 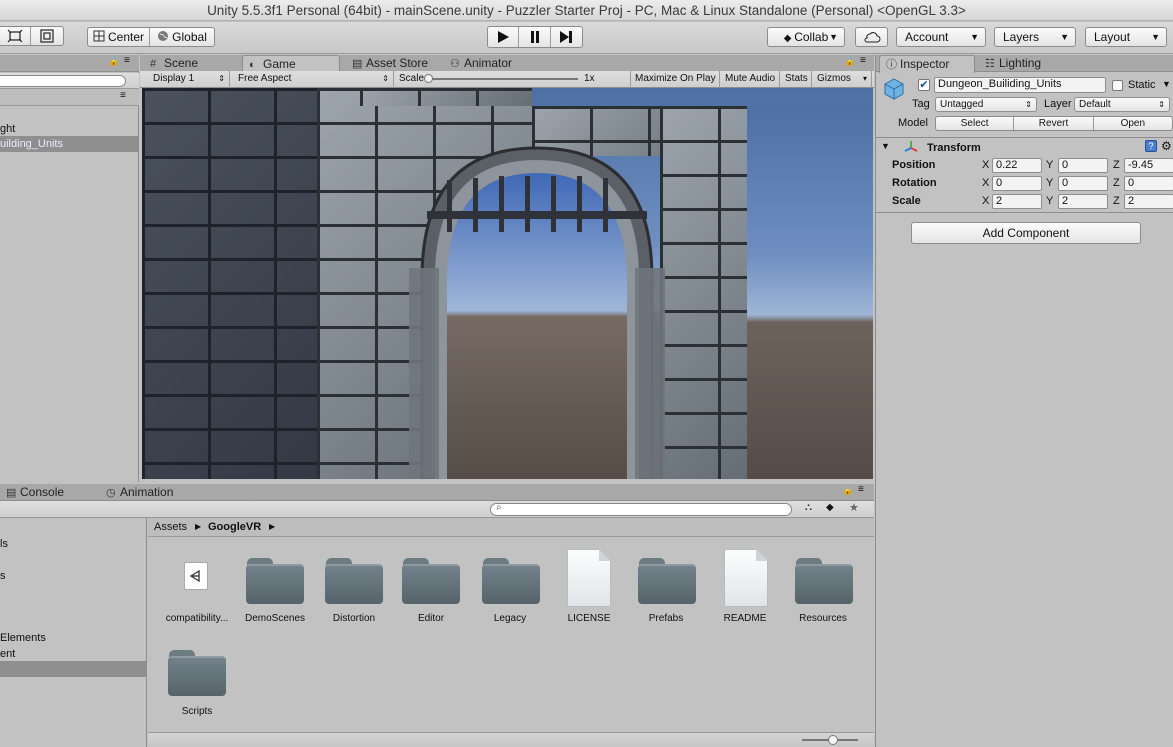 I want to click on inspector-tabbar: ⓘ Inspector ☷ Lighting, so click(x=1024, y=64).